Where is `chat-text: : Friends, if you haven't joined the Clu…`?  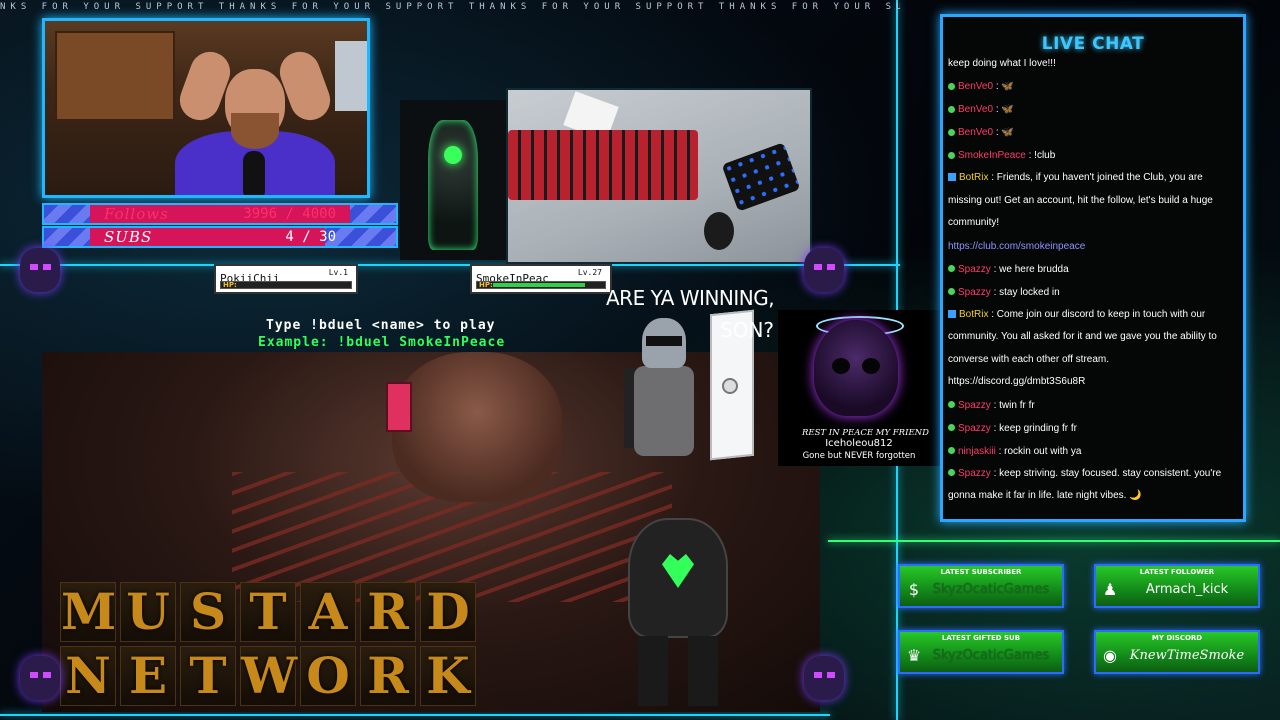 chat-text: : Friends, if you haven't joined the Clu… is located at coordinates (1080, 200).